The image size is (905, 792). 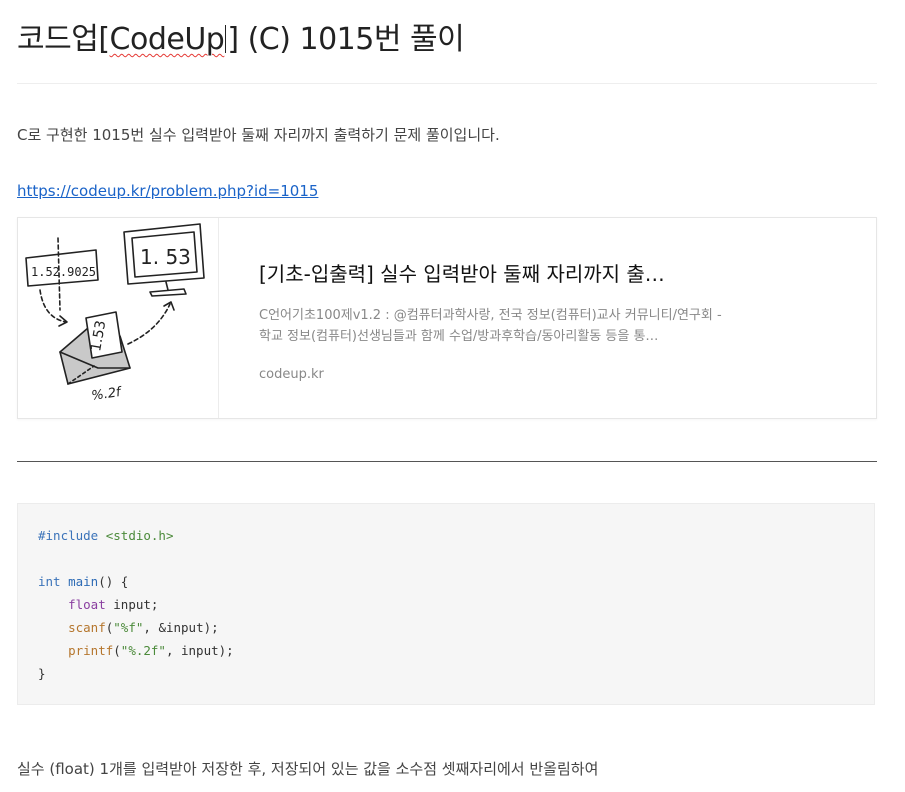 I want to click on code-token: float, so click(x=87, y=604).